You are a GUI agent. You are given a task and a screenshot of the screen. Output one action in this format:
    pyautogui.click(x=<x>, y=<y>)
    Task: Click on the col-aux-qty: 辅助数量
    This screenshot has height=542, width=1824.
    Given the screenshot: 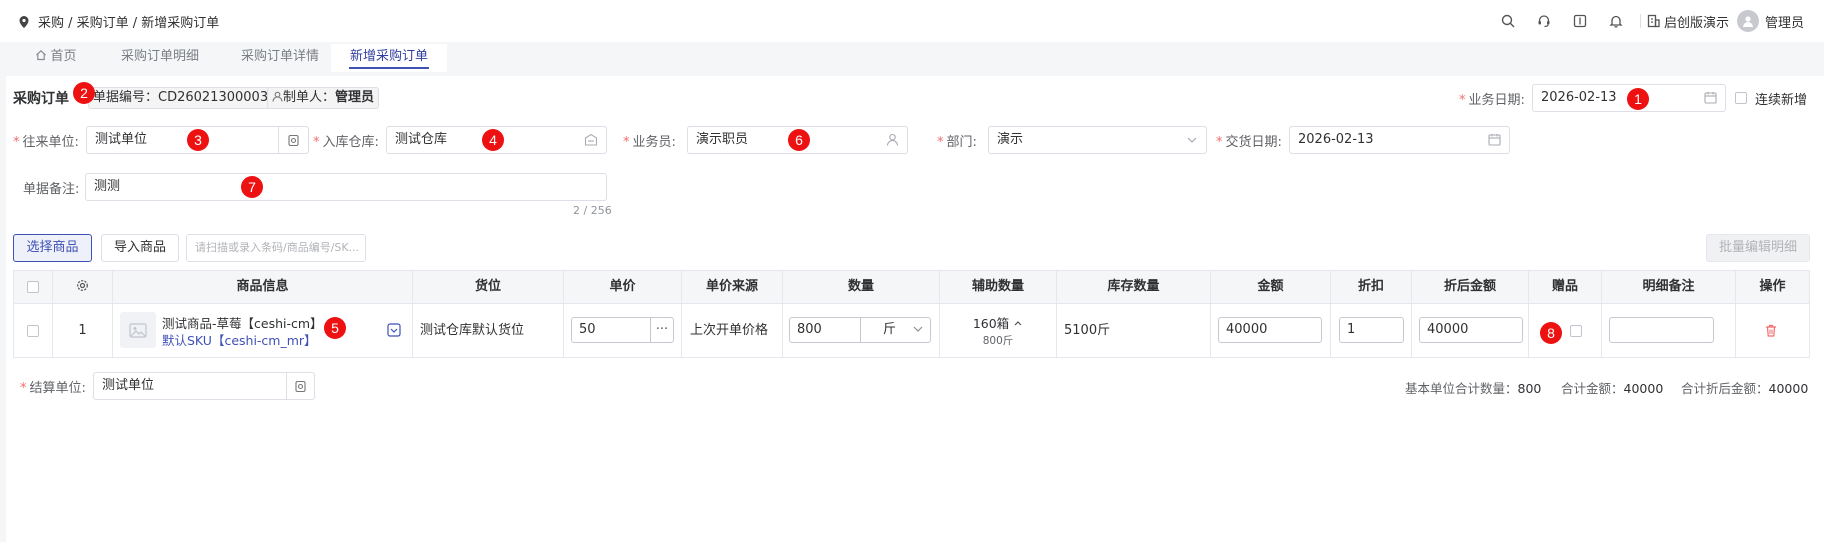 What is the action you would take?
    pyautogui.click(x=998, y=287)
    